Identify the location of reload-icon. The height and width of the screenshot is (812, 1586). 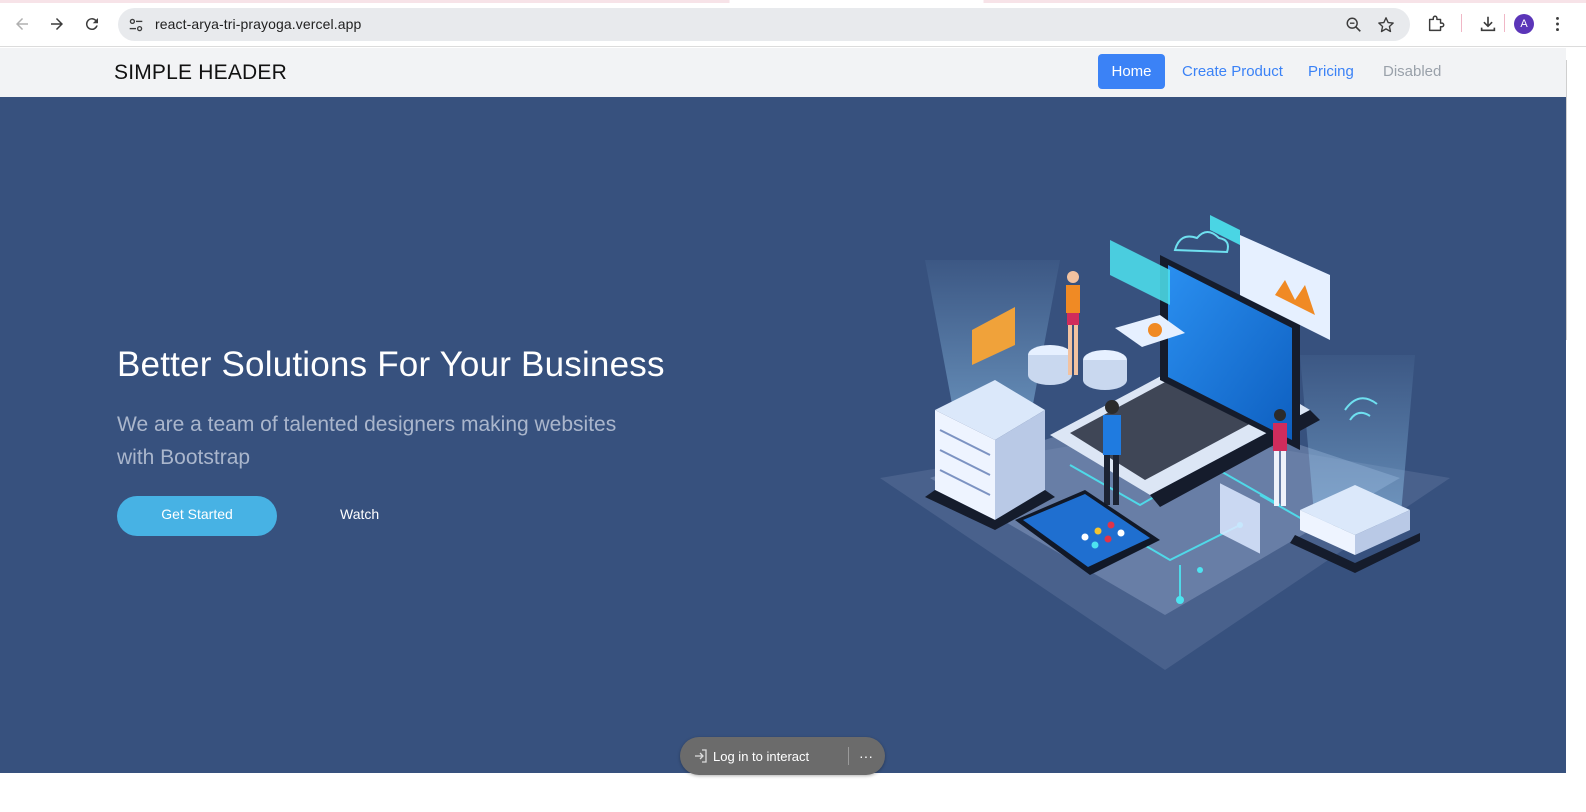
(91, 24).